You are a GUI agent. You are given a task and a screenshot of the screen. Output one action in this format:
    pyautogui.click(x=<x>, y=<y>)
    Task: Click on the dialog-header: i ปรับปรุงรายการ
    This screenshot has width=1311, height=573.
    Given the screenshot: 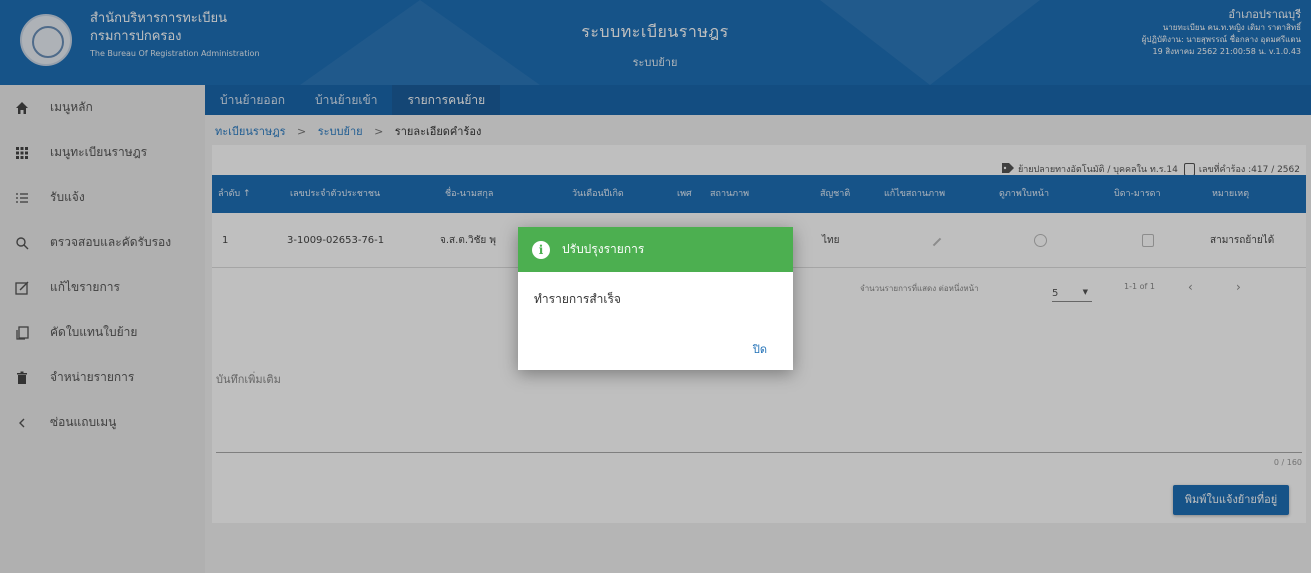 What is the action you would take?
    pyautogui.click(x=655, y=249)
    